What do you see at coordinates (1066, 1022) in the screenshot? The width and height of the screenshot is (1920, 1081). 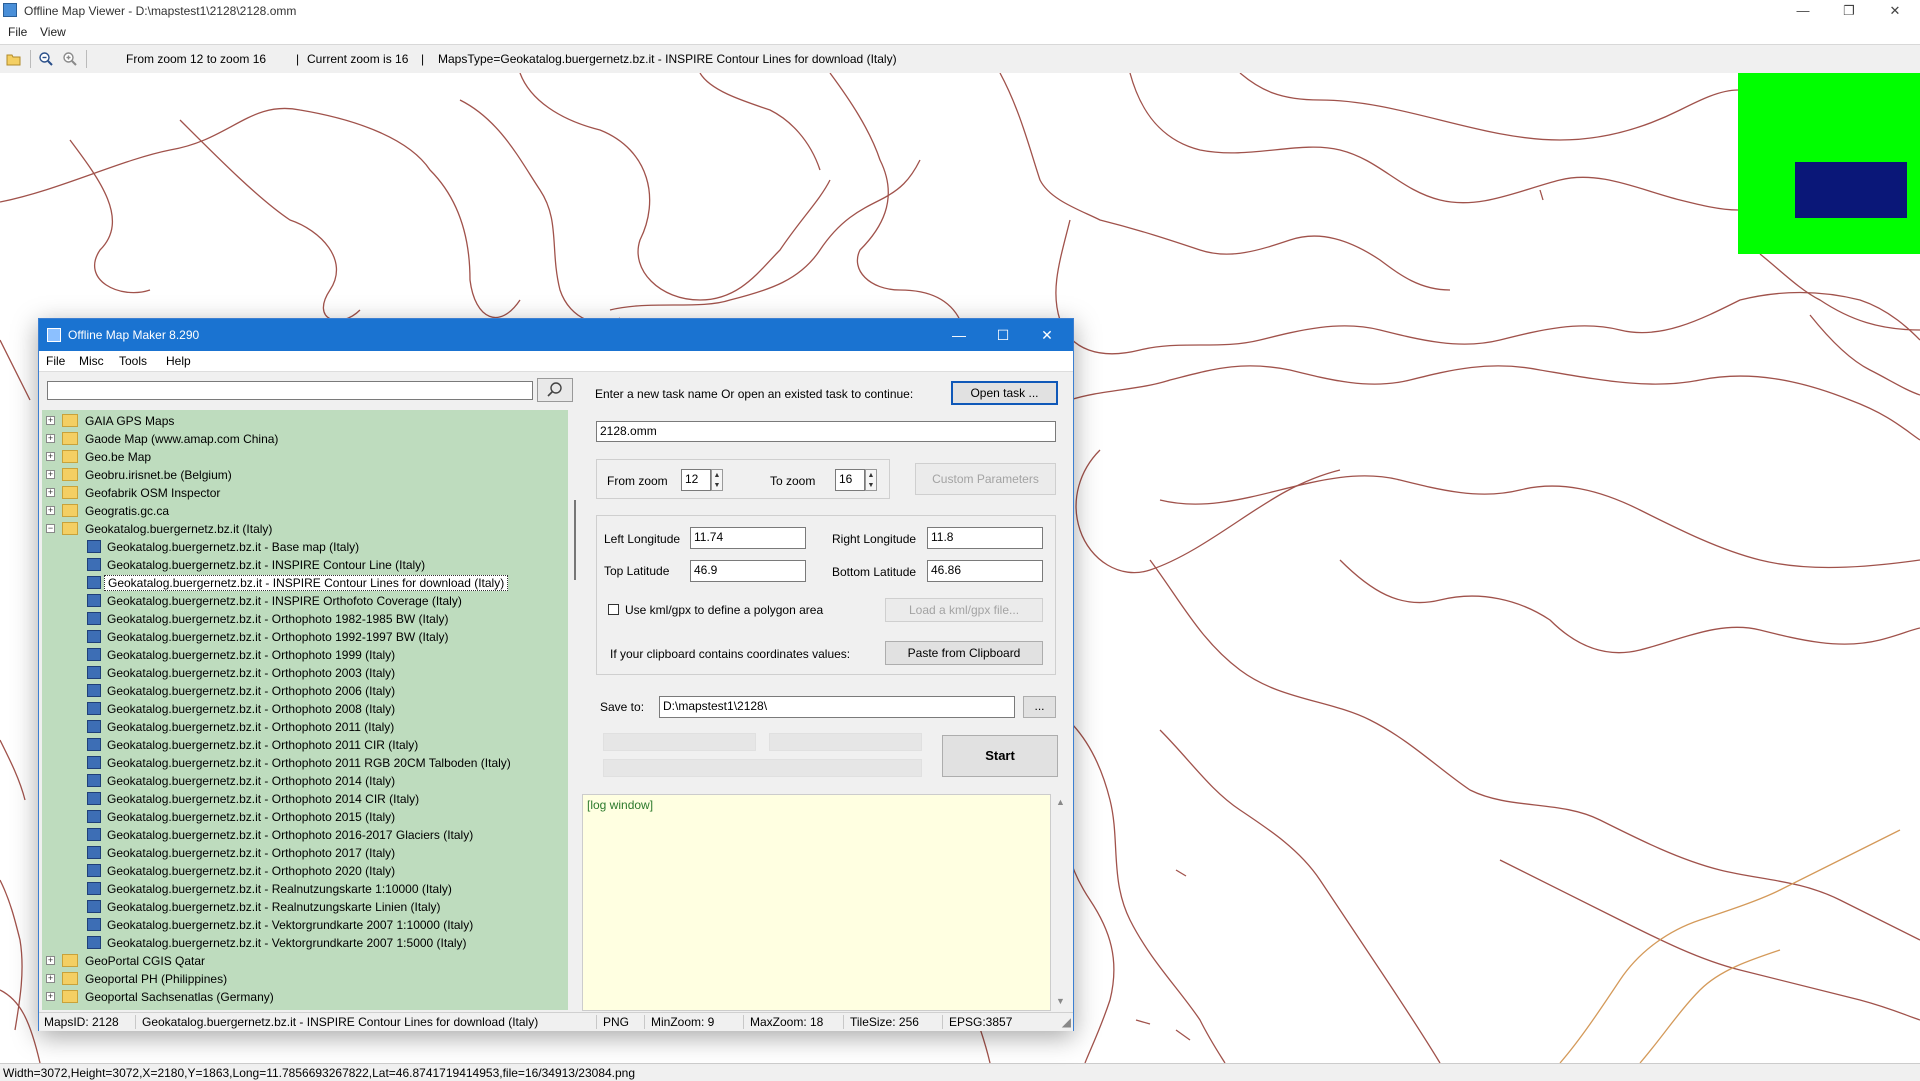 I see `resize-grip-icon: ◢` at bounding box center [1066, 1022].